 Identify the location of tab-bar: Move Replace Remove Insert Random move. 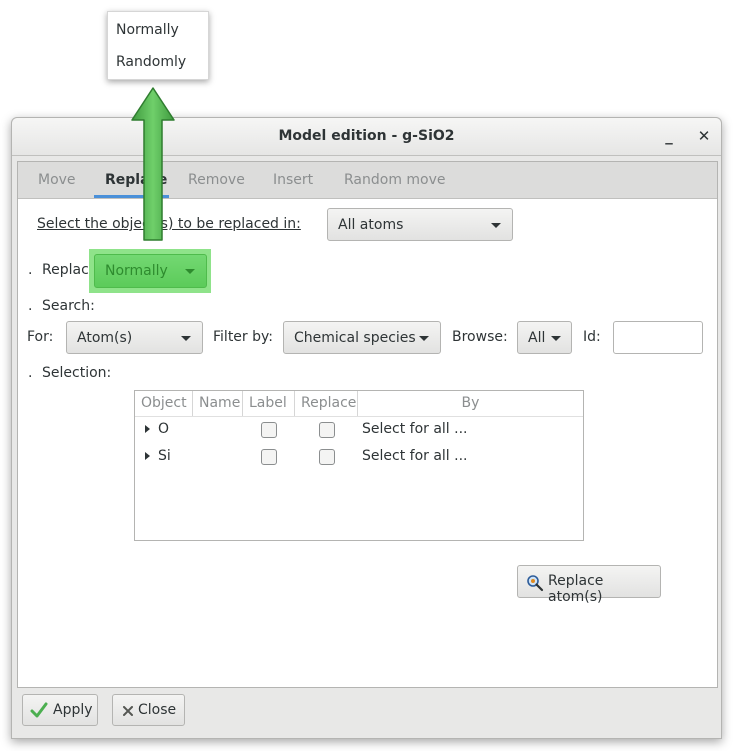
(367, 180).